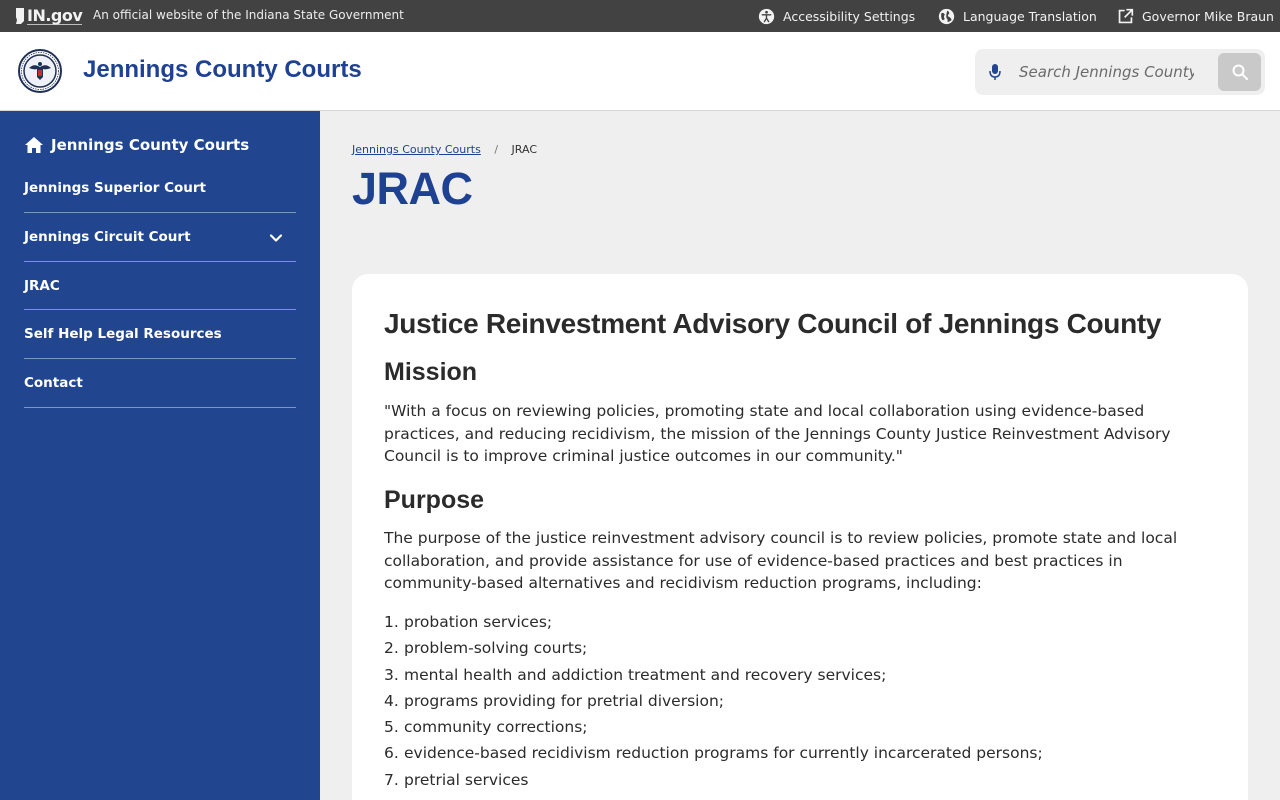 This screenshot has height=800, width=1280. I want to click on accessibility-settings-link: Accessibility Settings, so click(836, 16).